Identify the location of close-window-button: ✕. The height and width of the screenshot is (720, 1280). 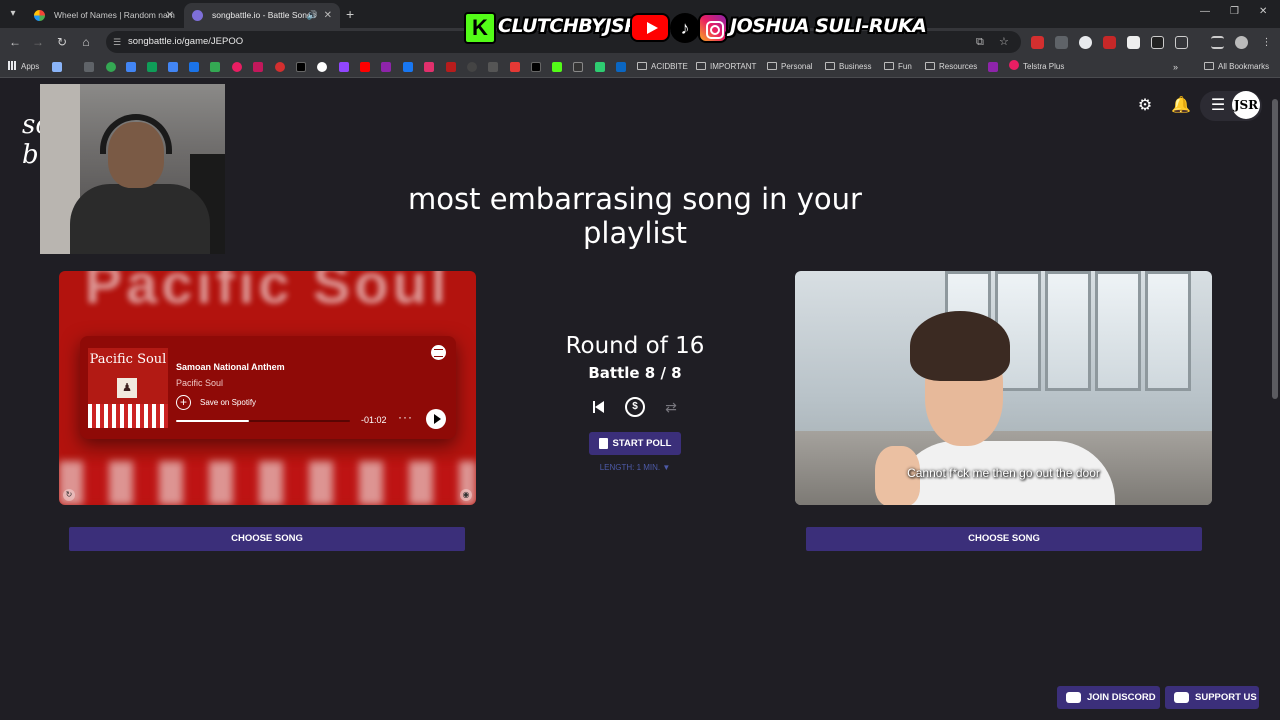
(1263, 11).